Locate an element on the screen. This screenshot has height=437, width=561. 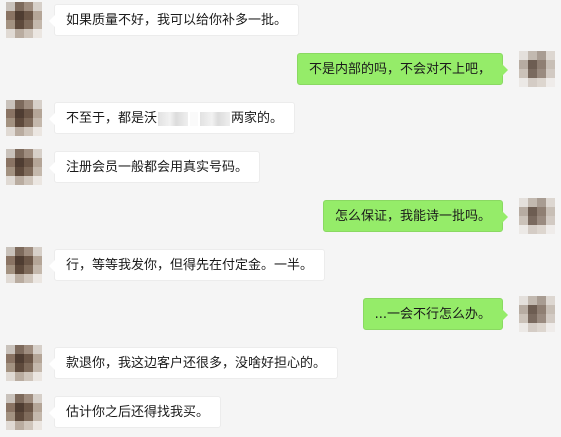
message-text-before: 不至于，都是沃 is located at coordinates (112, 118).